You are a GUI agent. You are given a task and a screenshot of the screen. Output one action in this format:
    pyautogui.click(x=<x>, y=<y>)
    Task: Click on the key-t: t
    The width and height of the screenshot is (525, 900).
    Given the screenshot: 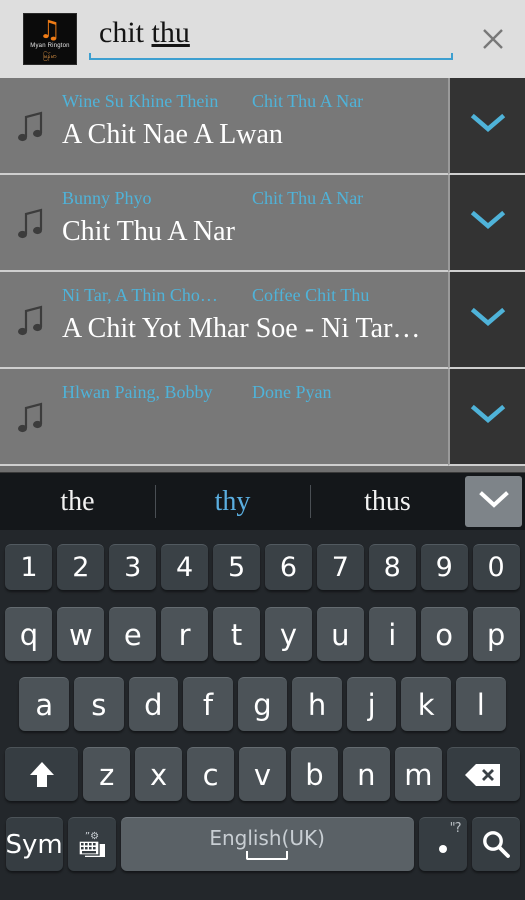 What is the action you would take?
    pyautogui.click(x=236, y=634)
    